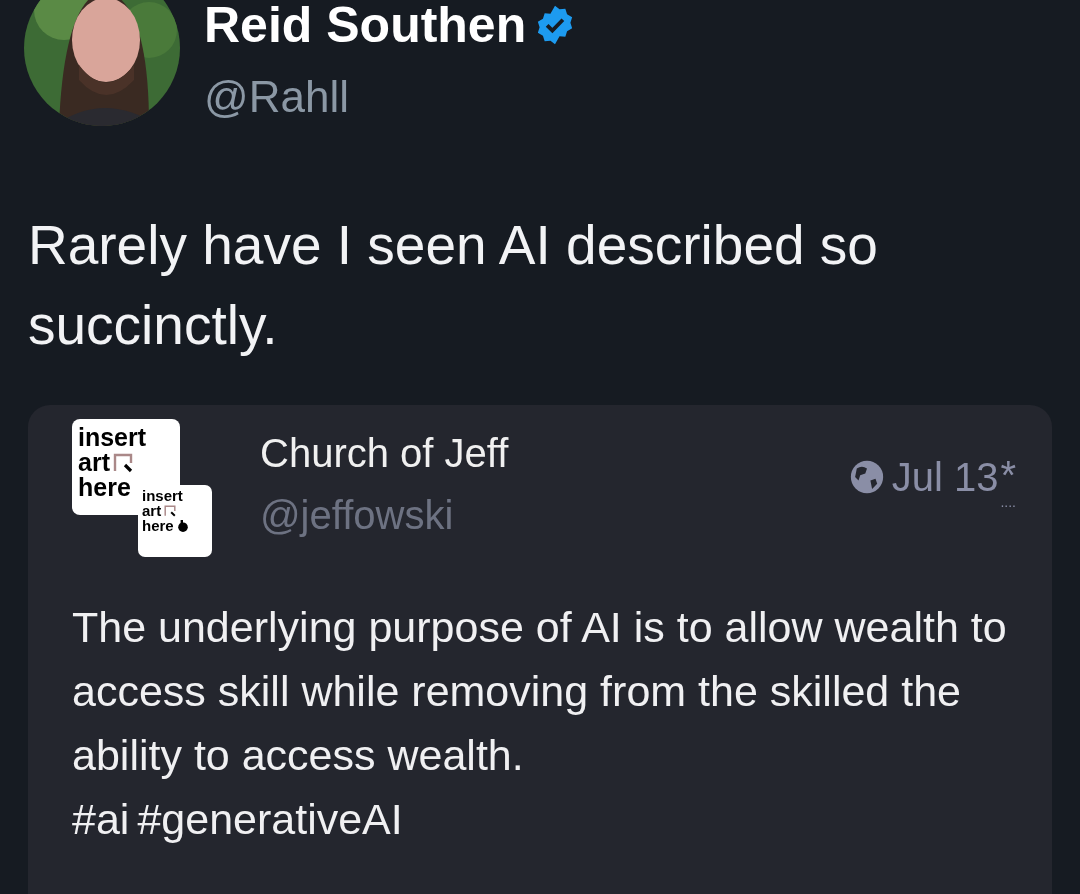 The image size is (1080, 894). What do you see at coordinates (365, 25) in the screenshot?
I see `author-name: Reid Southen` at bounding box center [365, 25].